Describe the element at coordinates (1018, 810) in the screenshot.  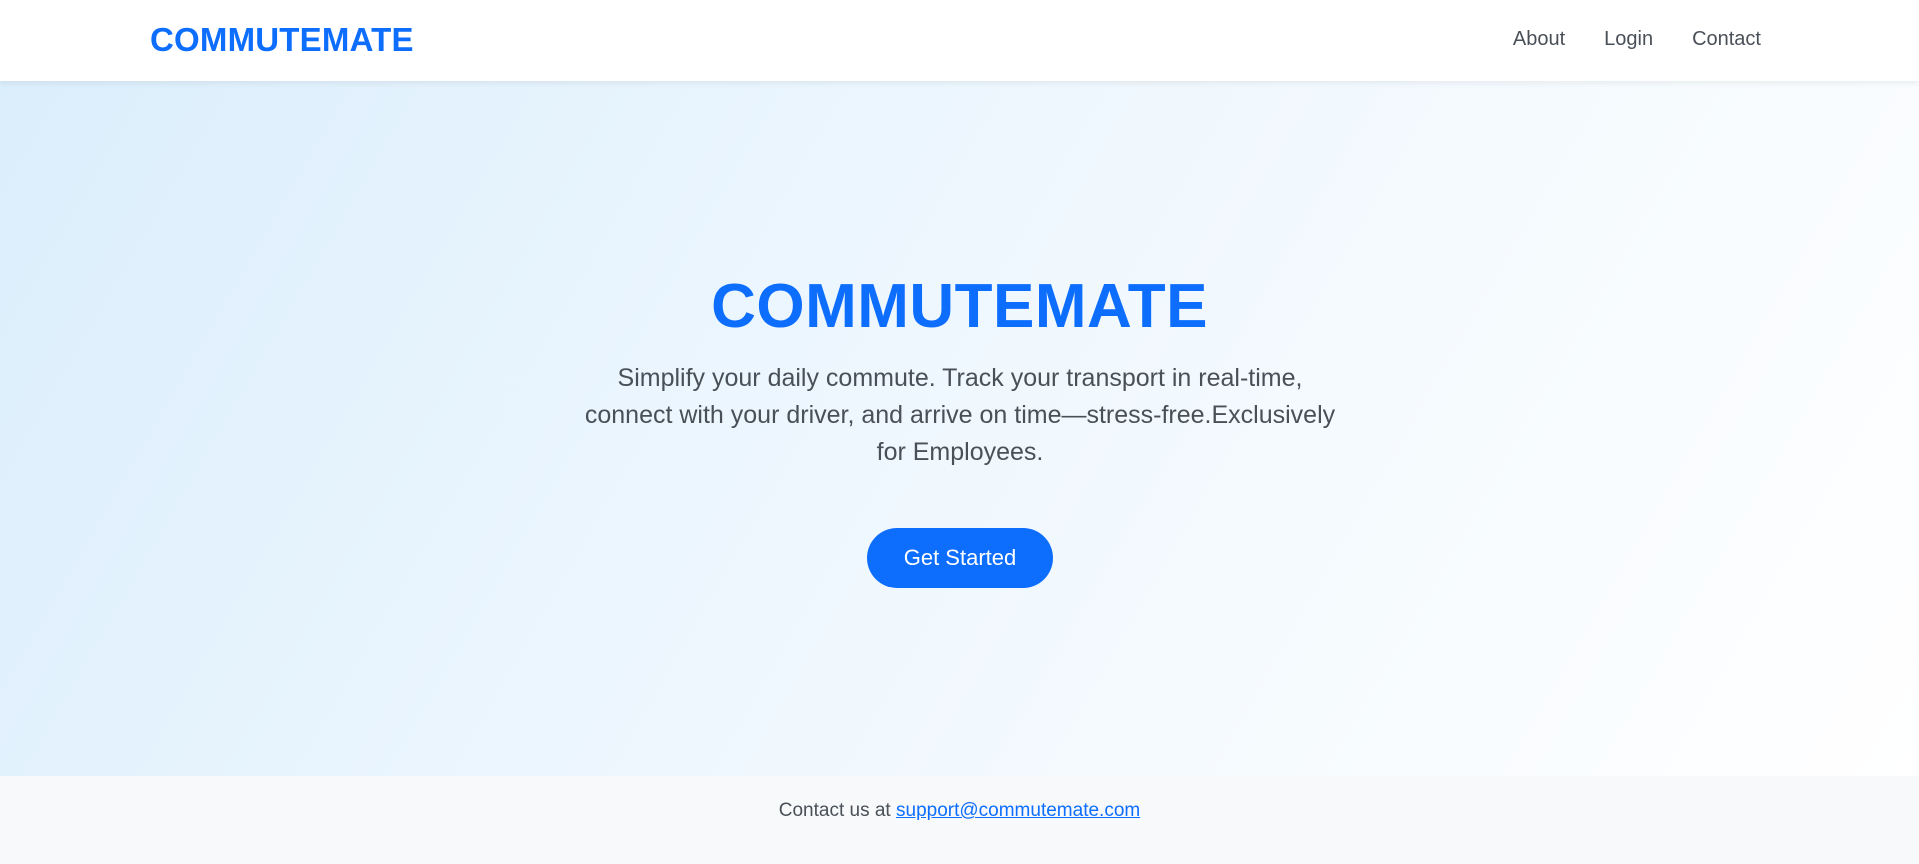
I see `support-email-link: support@commutemate.com` at that location.